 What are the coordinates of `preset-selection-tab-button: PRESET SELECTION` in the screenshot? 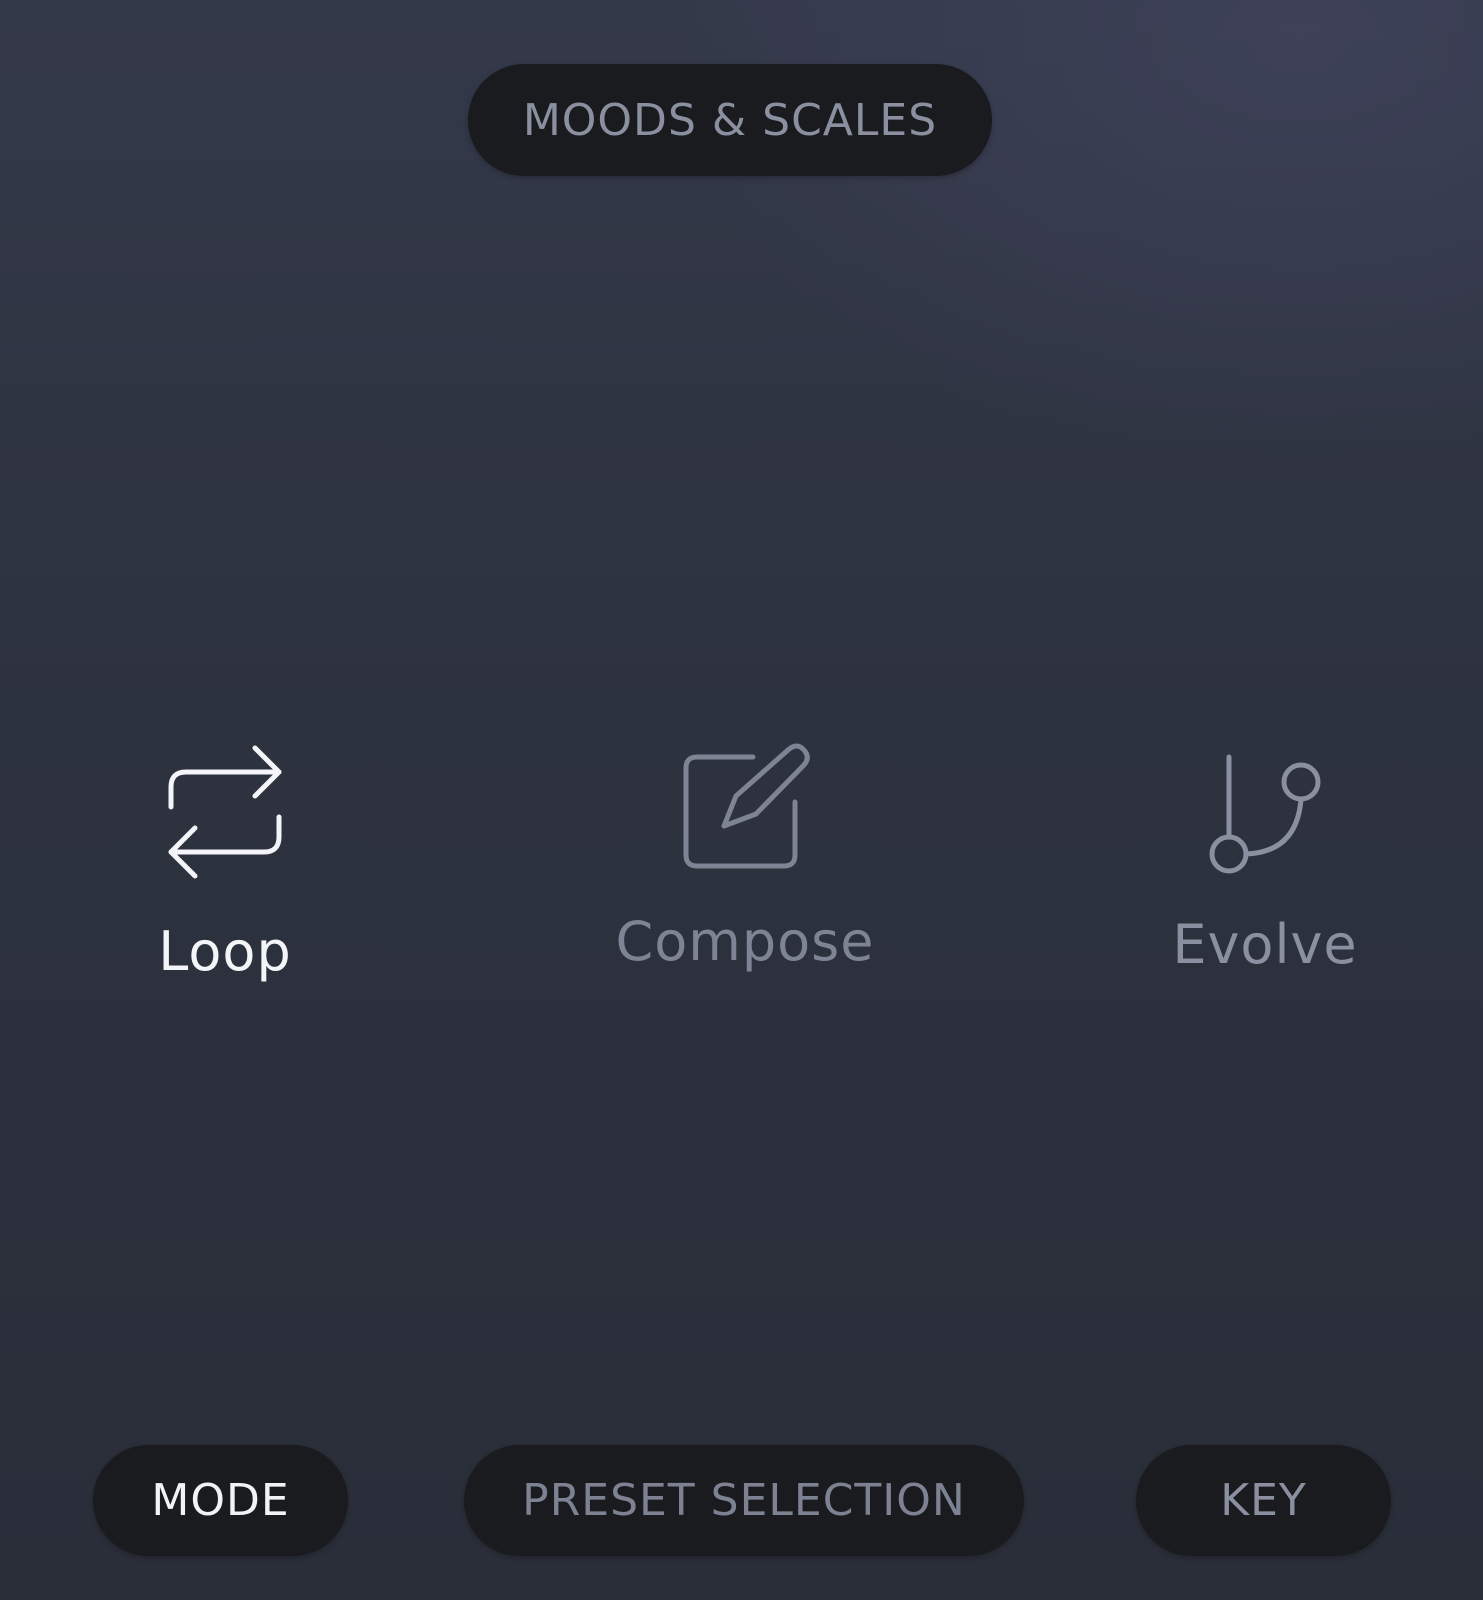 It's located at (744, 1500).